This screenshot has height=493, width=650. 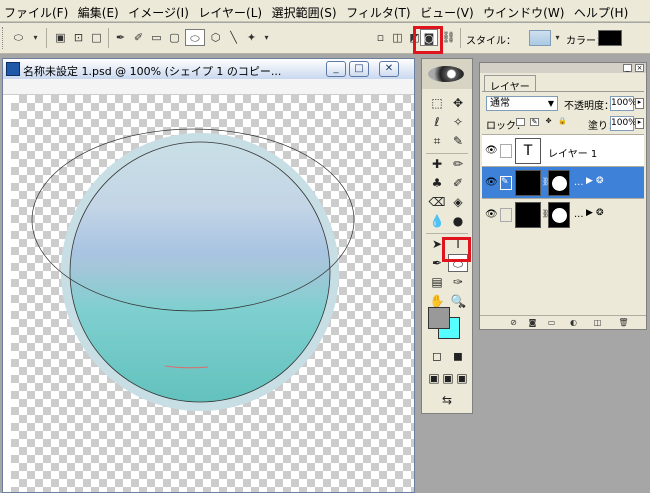 What do you see at coordinates (35, 11) in the screenshot?
I see `menu-file: ファイル(F)` at bounding box center [35, 11].